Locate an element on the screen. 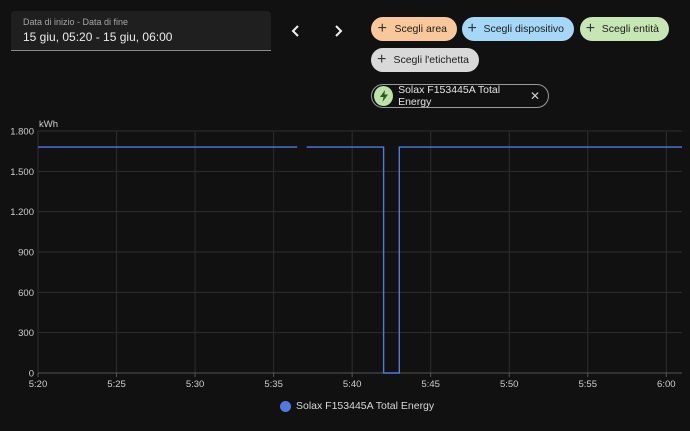 Image resolution: width=690 pixels, height=431 pixels. x-tick-label: 5:55 is located at coordinates (588, 384).